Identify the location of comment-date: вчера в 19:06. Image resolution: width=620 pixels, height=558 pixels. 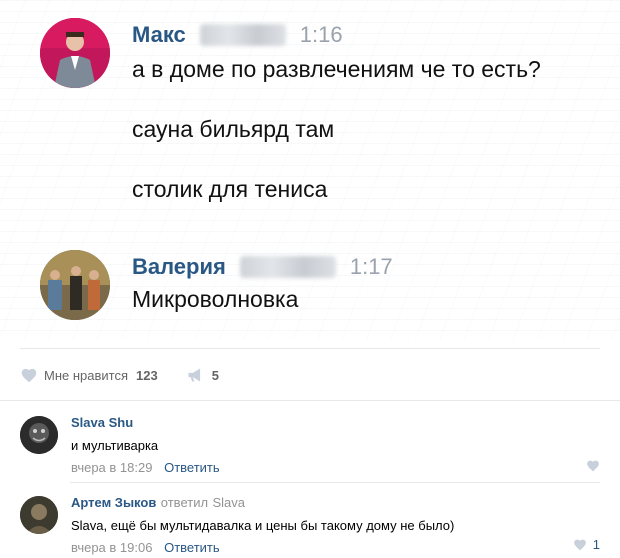
(111, 547).